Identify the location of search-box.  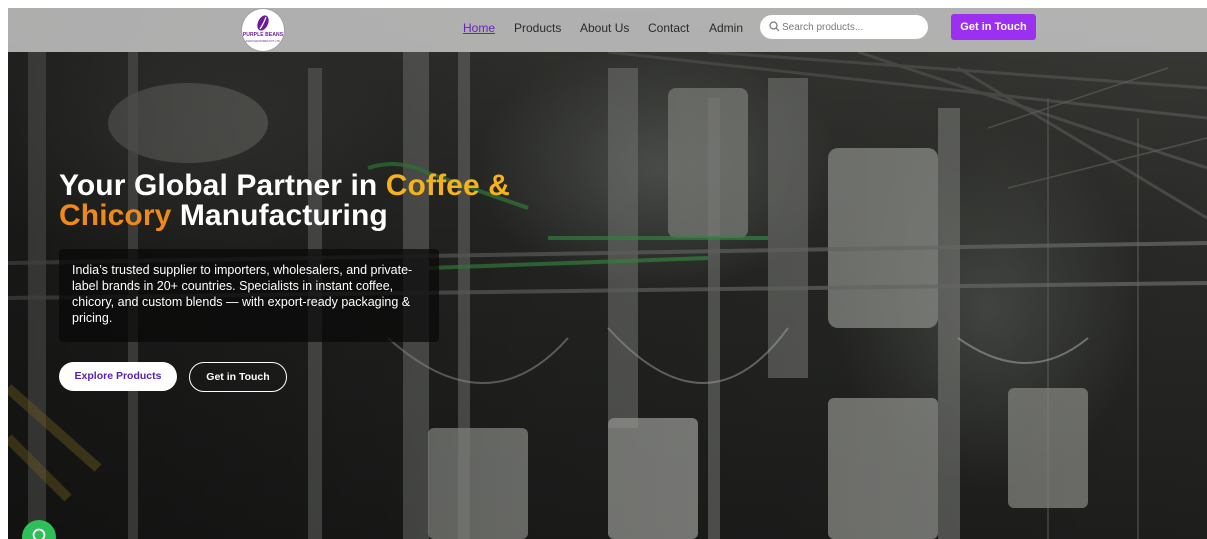
(844, 27).